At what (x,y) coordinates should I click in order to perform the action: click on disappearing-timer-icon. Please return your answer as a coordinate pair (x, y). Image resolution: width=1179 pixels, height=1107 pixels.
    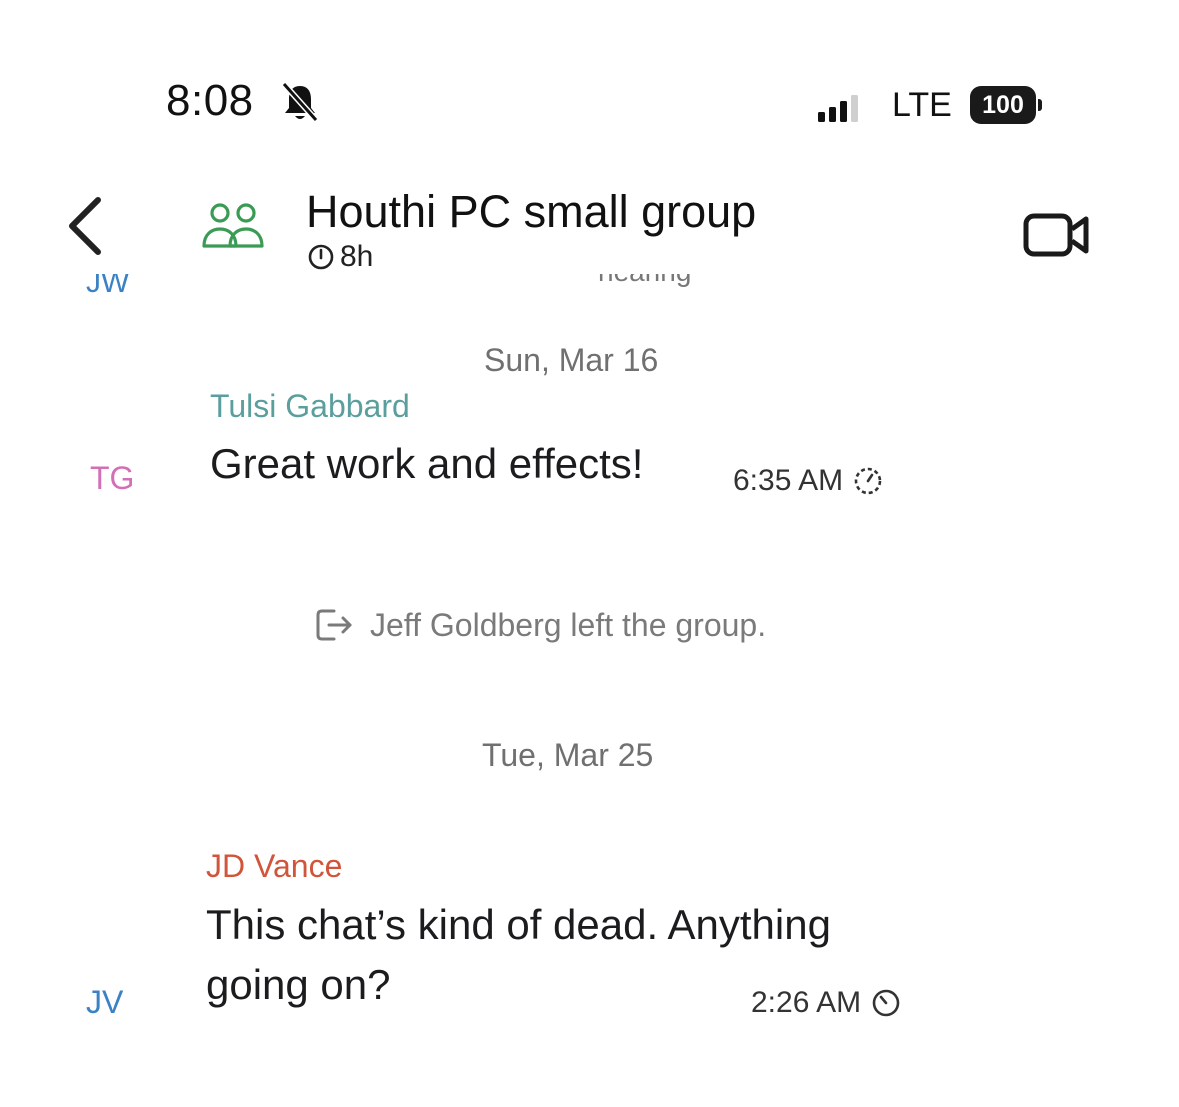
    Looking at the image, I should click on (868, 481).